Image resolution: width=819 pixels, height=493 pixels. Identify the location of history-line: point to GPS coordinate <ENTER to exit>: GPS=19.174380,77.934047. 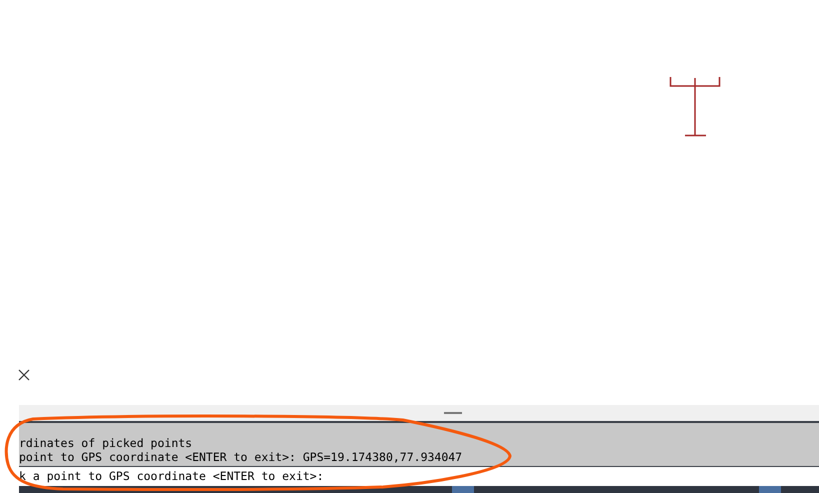
(241, 457).